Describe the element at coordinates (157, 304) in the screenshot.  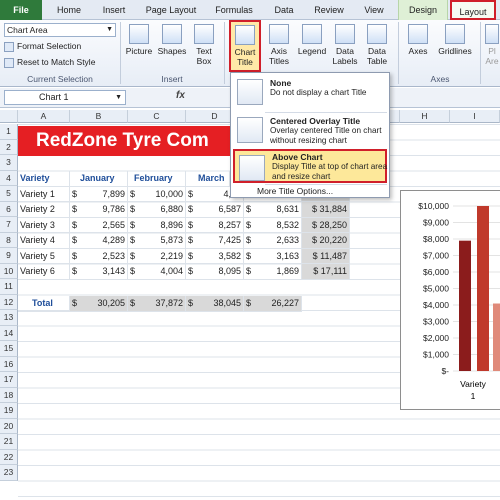
I see `total-february: $37,872` at that location.